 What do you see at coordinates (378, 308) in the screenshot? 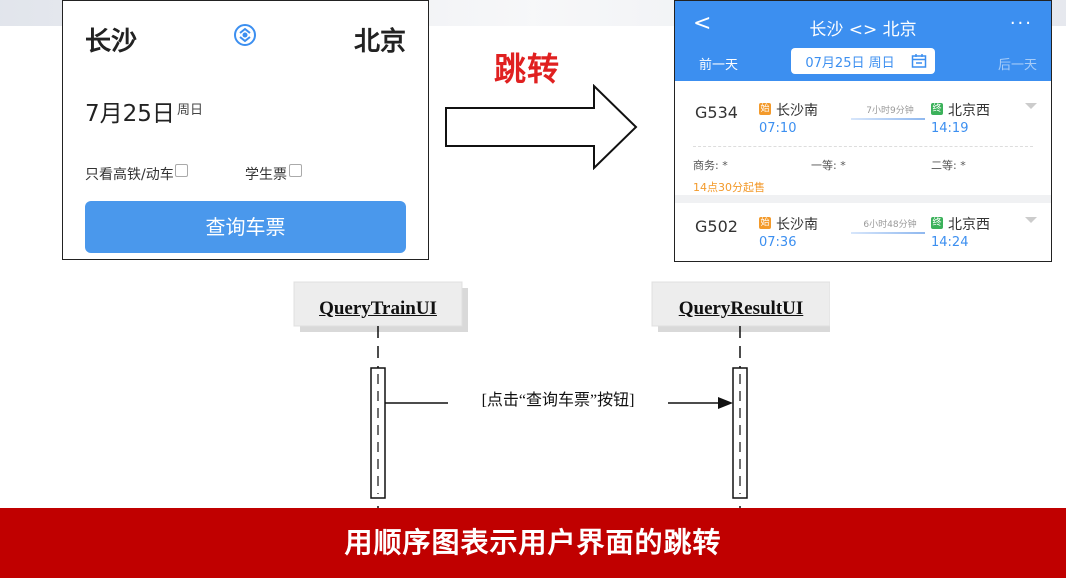
I see `object-query-train-ui: QueryTrainUI` at bounding box center [378, 308].